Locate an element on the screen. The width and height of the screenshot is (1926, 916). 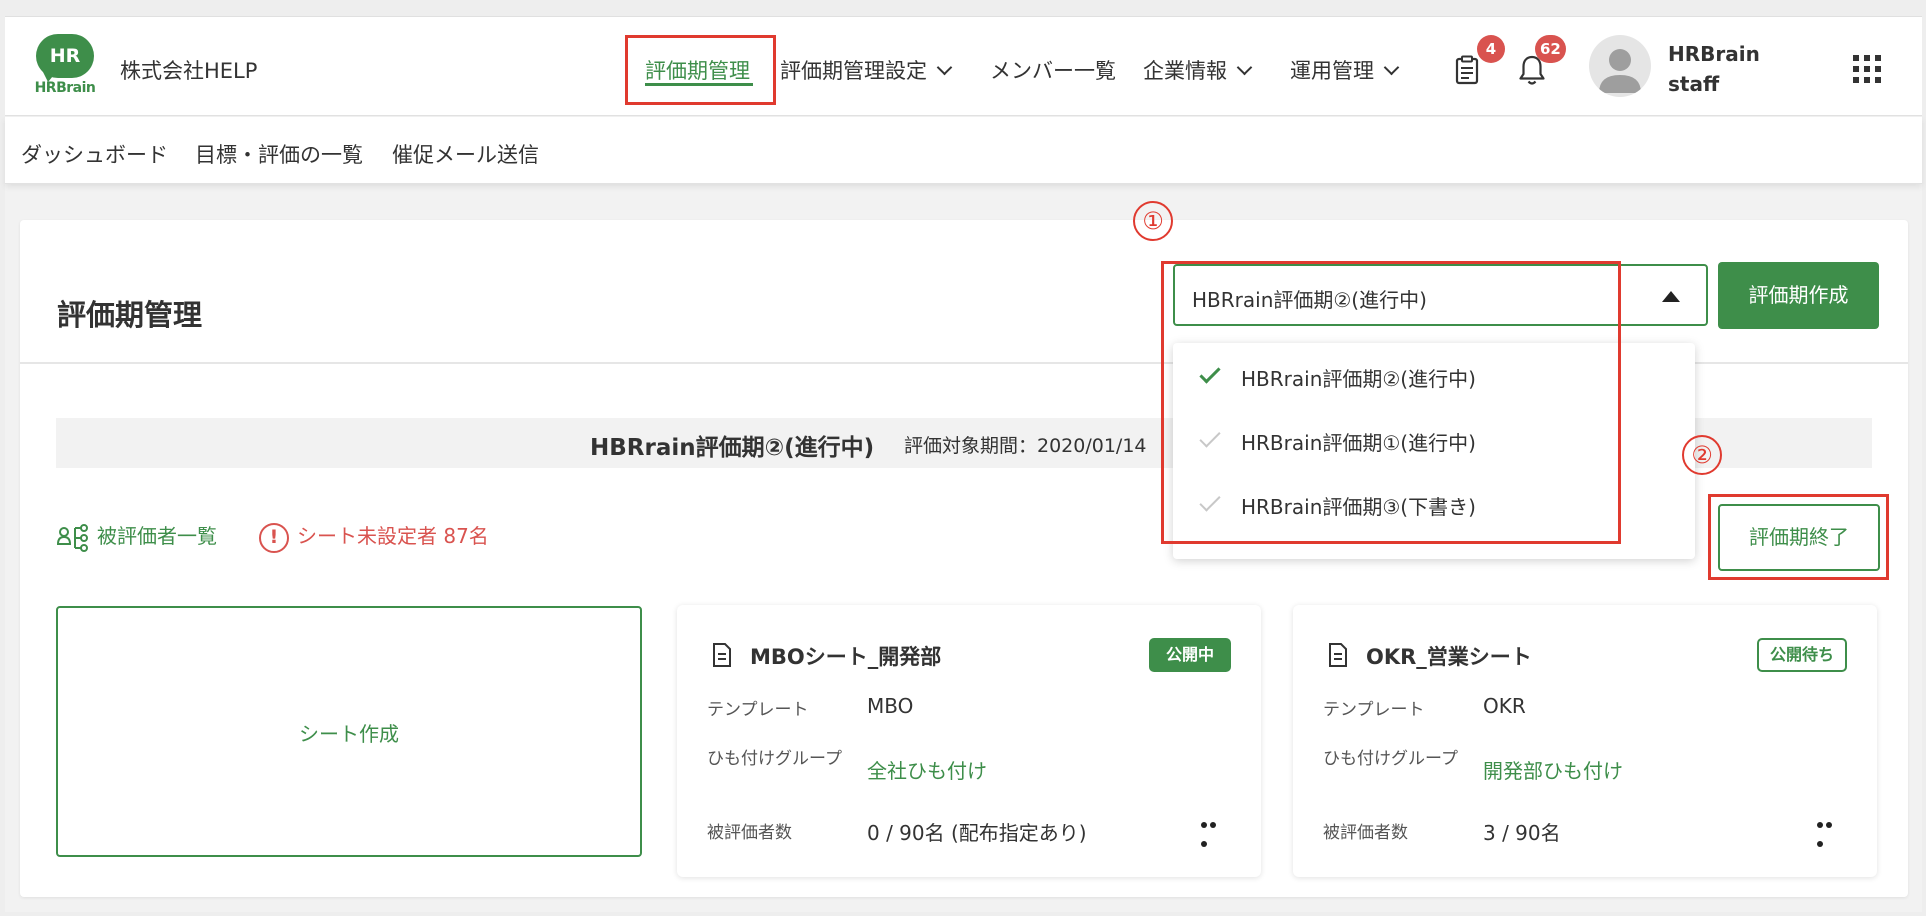
alert-icon: ! is located at coordinates (274, 537).